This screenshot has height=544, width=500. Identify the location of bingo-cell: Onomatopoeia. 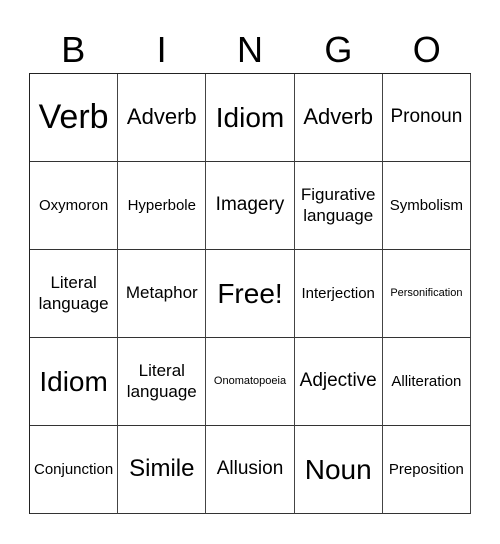
(250, 382).